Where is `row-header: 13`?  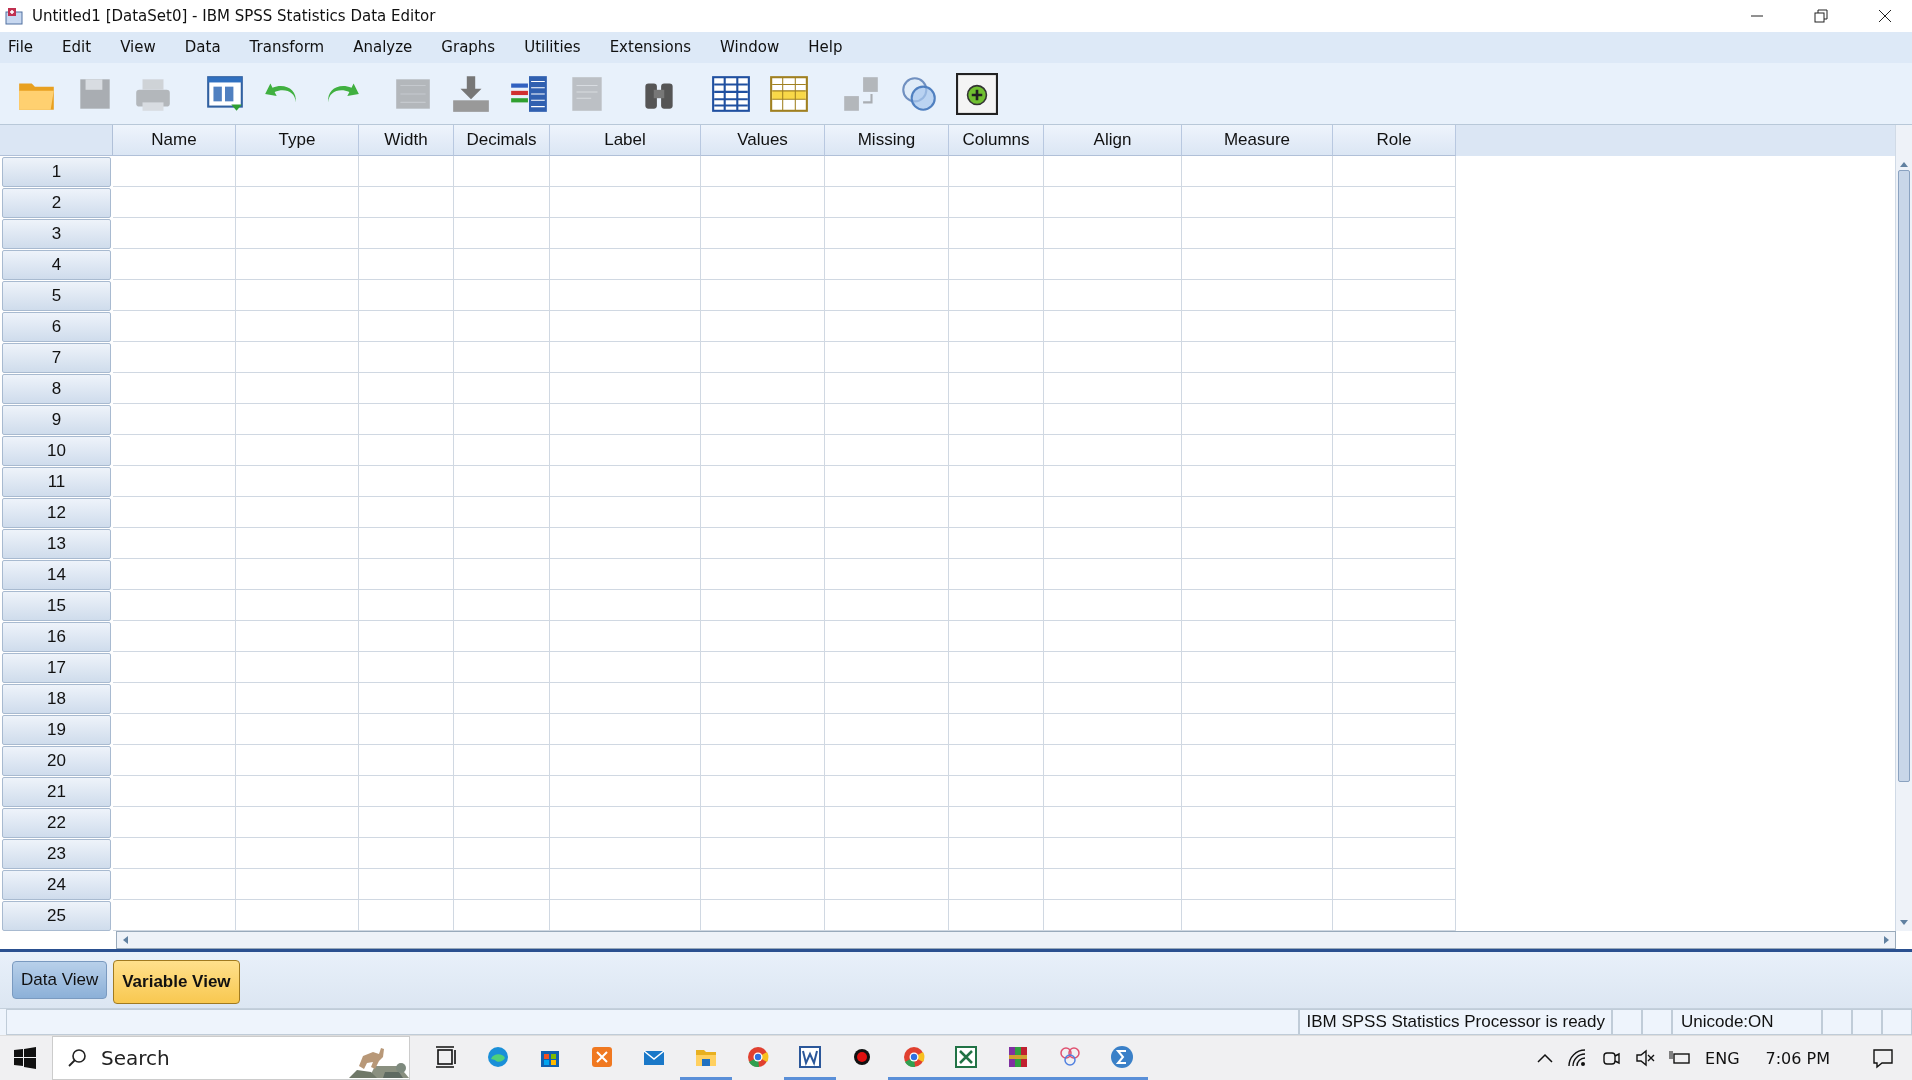 row-header: 13 is located at coordinates (56, 544).